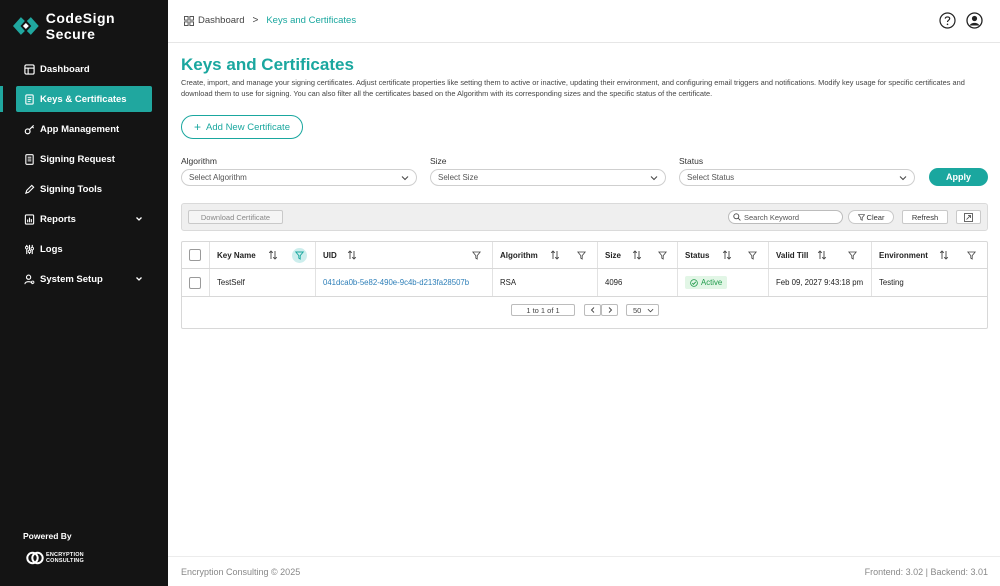  What do you see at coordinates (84, 159) in the screenshot?
I see `sidebar-item-signing-request: Signing Request` at bounding box center [84, 159].